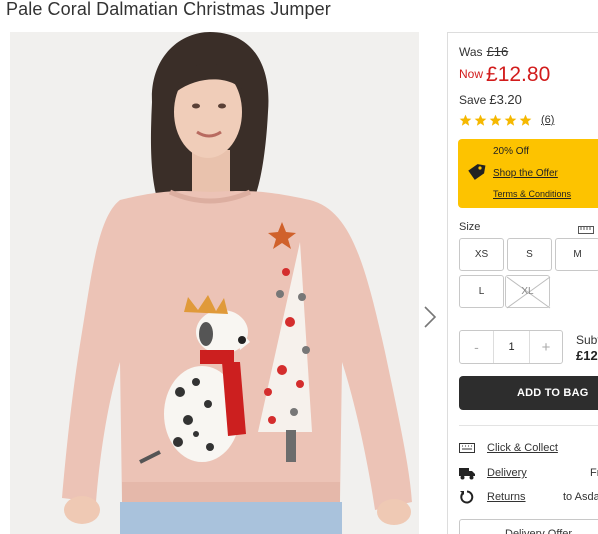 This screenshot has width=598, height=534. I want to click on returns-link: Returns, so click(506, 497).